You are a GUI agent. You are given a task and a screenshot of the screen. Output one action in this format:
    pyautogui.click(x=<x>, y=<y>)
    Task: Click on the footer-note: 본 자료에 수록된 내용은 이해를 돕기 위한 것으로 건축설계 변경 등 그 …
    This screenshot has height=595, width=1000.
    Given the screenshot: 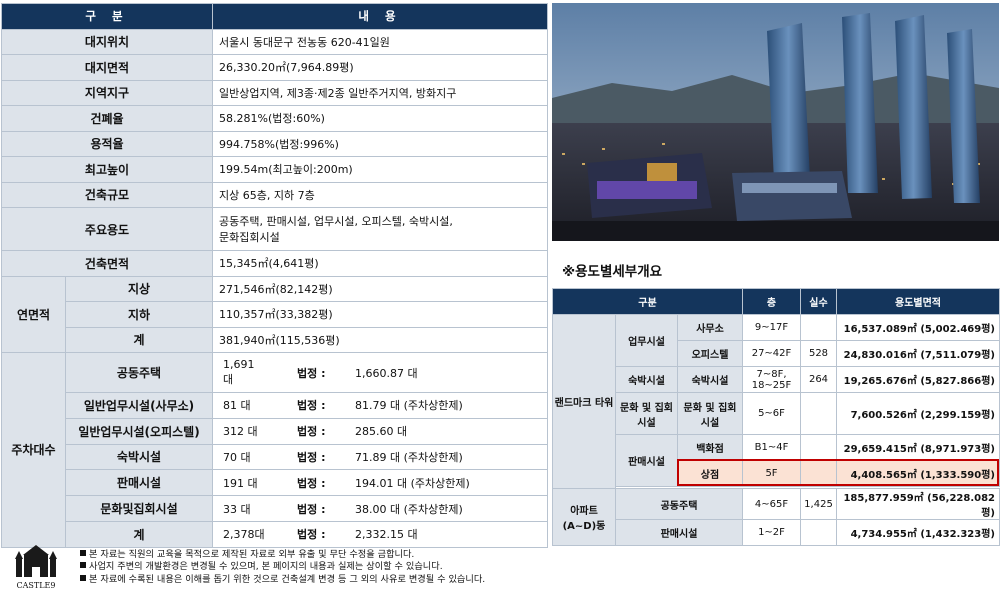 What is the action you would take?
    pyautogui.click(x=282, y=580)
    